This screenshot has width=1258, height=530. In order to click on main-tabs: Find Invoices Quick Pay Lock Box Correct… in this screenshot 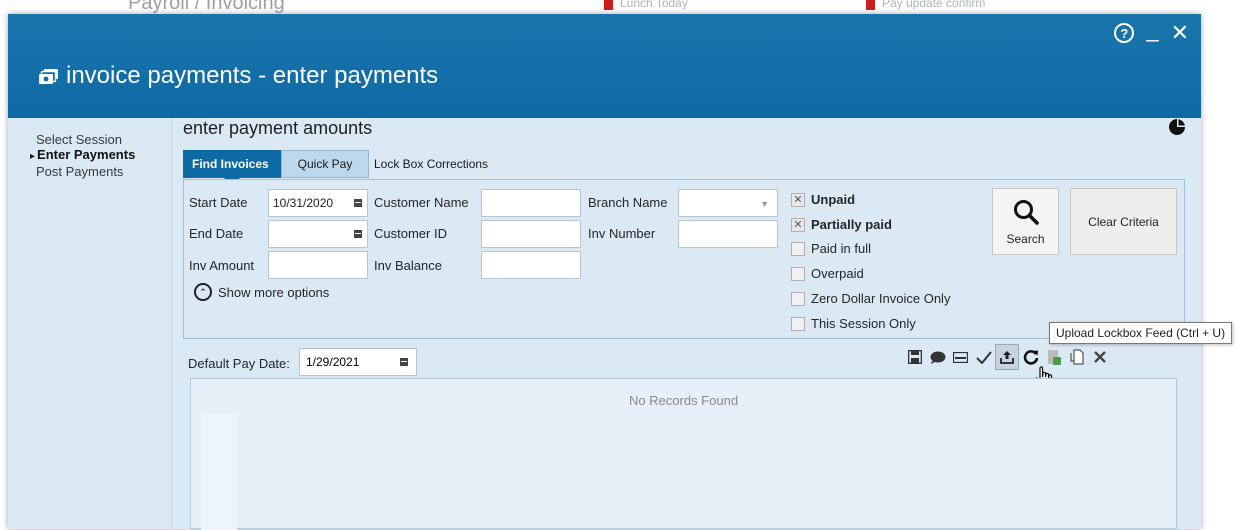, I will do `click(340, 167)`.